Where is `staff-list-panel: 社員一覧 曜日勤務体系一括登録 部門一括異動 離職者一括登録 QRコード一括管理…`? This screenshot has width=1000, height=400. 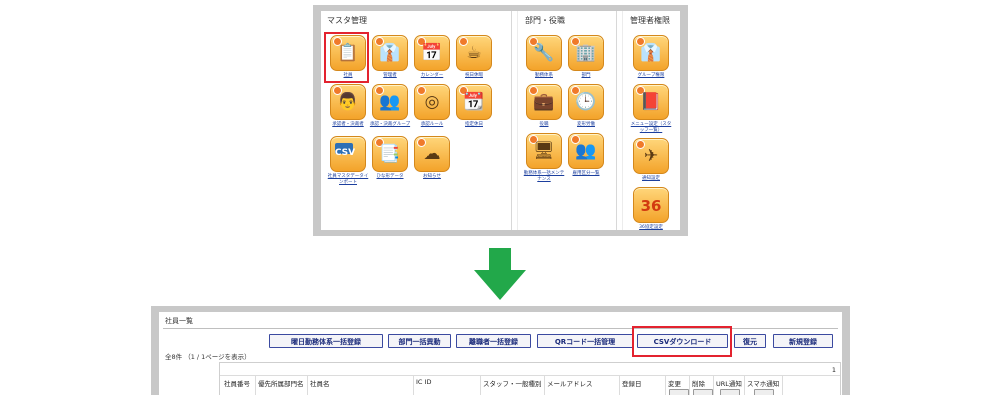 staff-list-panel: 社員一覧 曜日勤務体系一括登録 部門一括異動 離職者一括登録 QRコード一括管理… is located at coordinates (500, 353).